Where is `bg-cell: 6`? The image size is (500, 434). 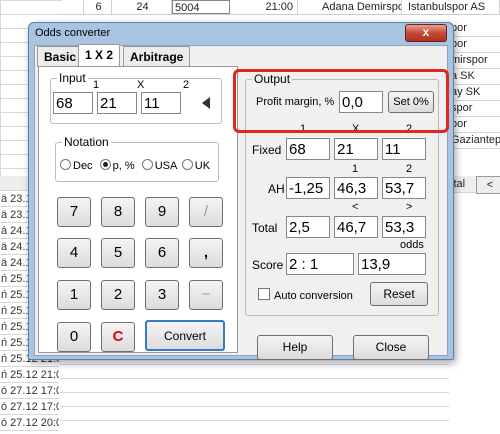 bg-cell: 6 is located at coordinates (98, 7).